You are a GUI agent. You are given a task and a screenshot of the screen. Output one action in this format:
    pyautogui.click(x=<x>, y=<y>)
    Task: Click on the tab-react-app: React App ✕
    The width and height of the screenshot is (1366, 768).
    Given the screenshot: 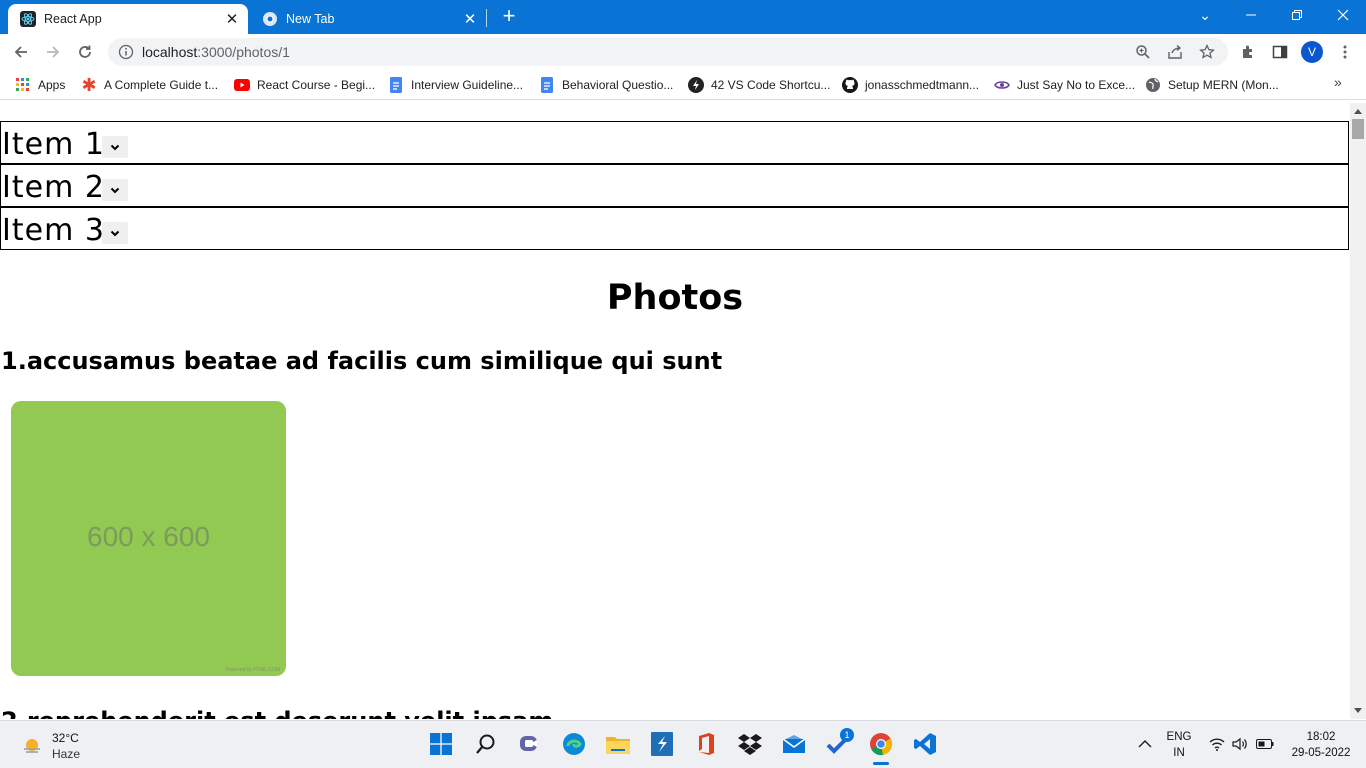 What is the action you would take?
    pyautogui.click(x=128, y=19)
    